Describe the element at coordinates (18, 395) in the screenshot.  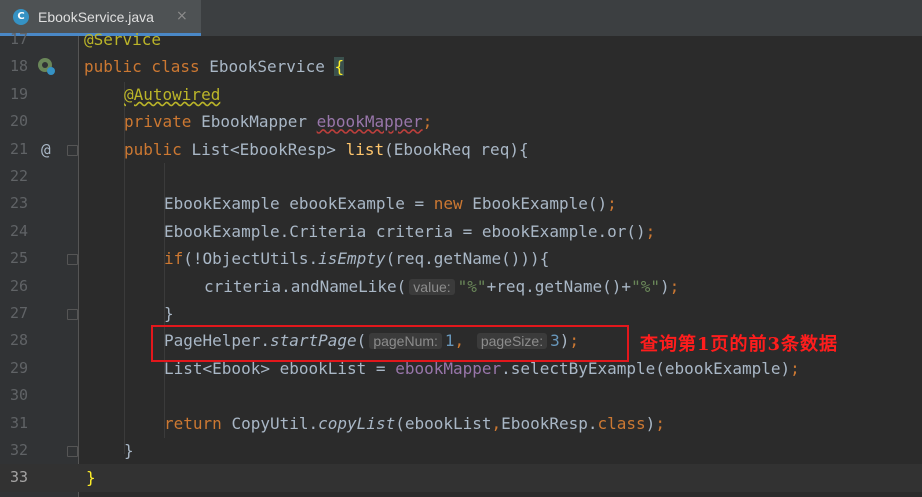
I see `line-number: 30` at that location.